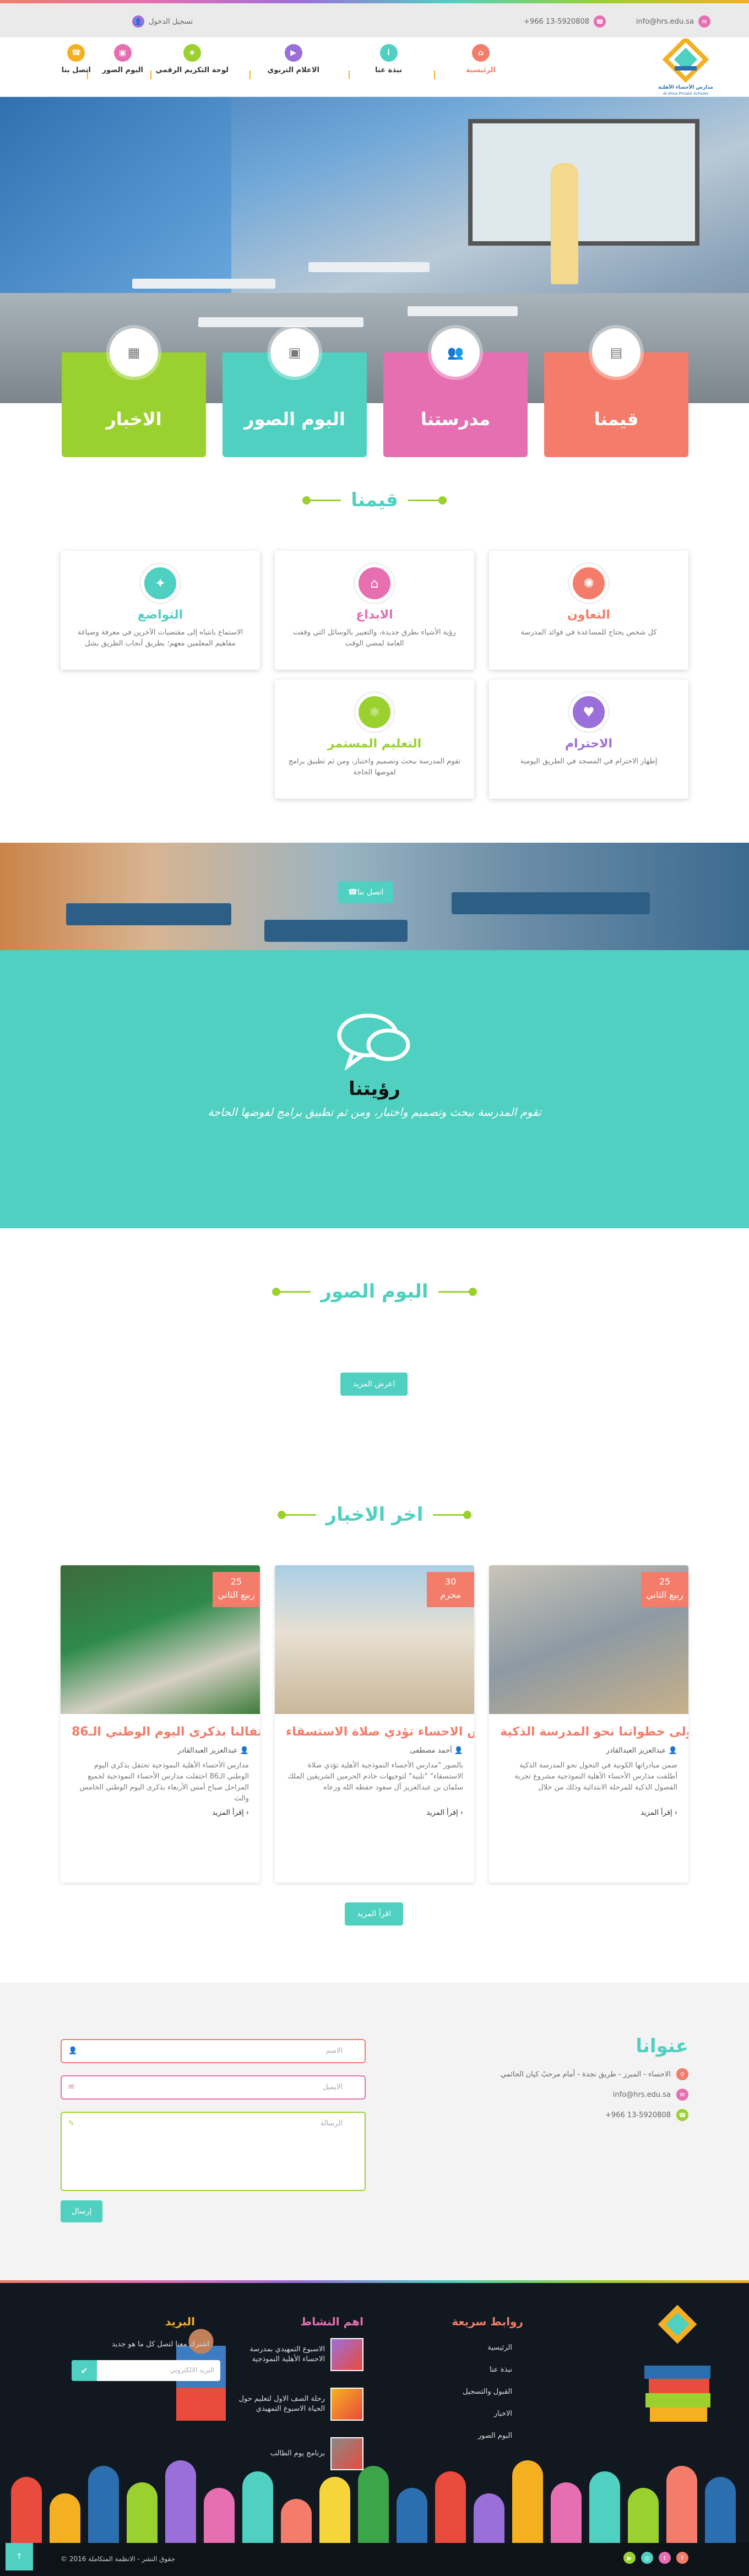 This screenshot has width=749, height=2576. I want to click on footer-logo-books, so click(678, 2368).